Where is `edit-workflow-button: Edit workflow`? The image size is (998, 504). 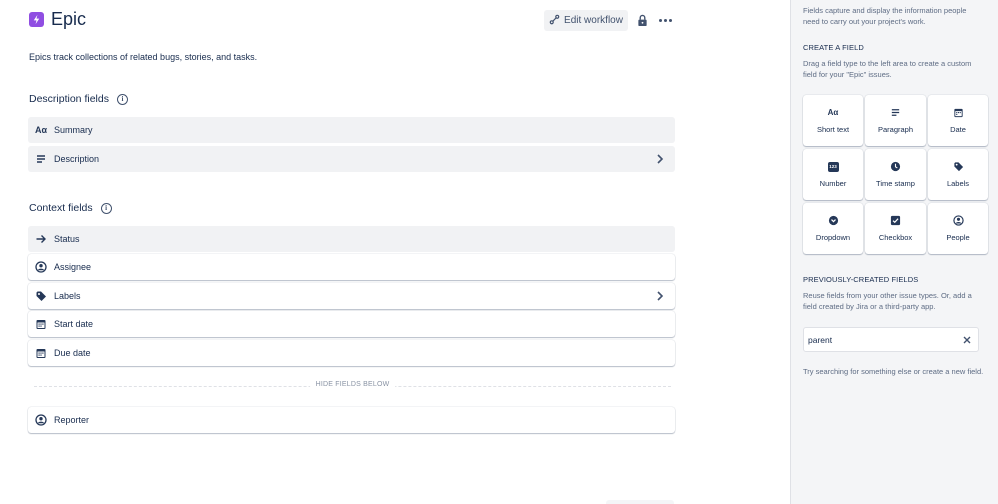
edit-workflow-button: Edit workflow is located at coordinates (586, 20).